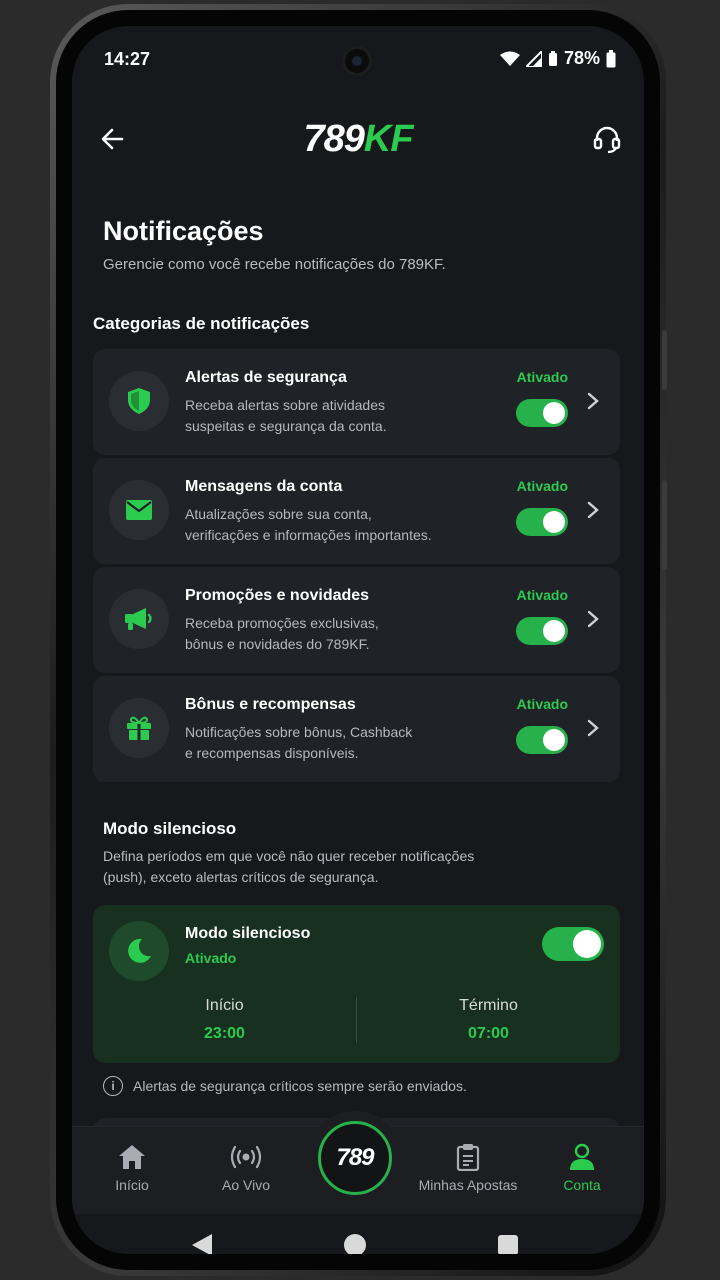 This screenshot has height=1280, width=720. Describe the element at coordinates (557, 58) in the screenshot. I see `status-icons: 78%` at that location.